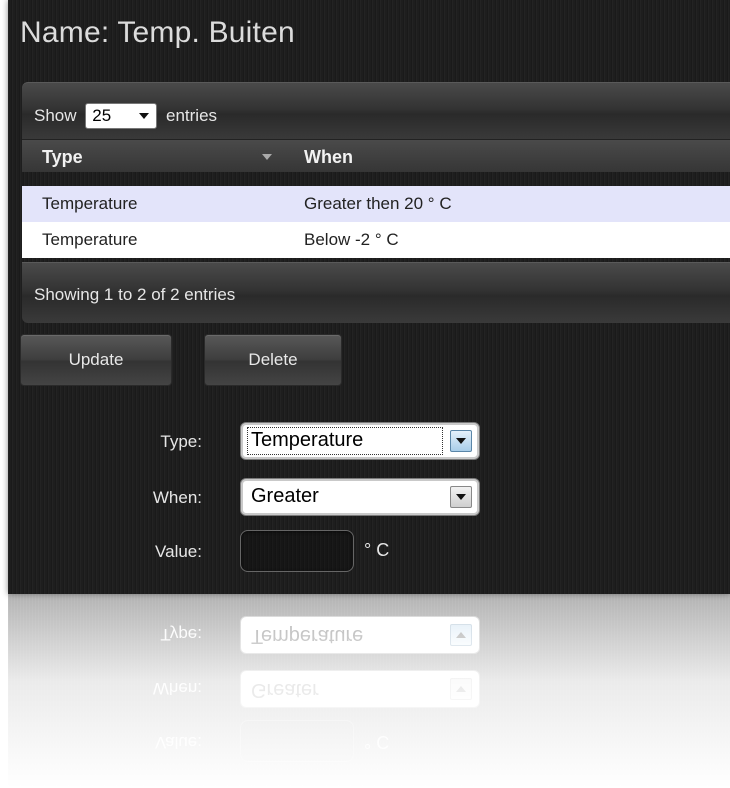 This screenshot has width=730, height=788. Describe the element at coordinates (345, 441) in the screenshot. I see `focus-ring` at that location.